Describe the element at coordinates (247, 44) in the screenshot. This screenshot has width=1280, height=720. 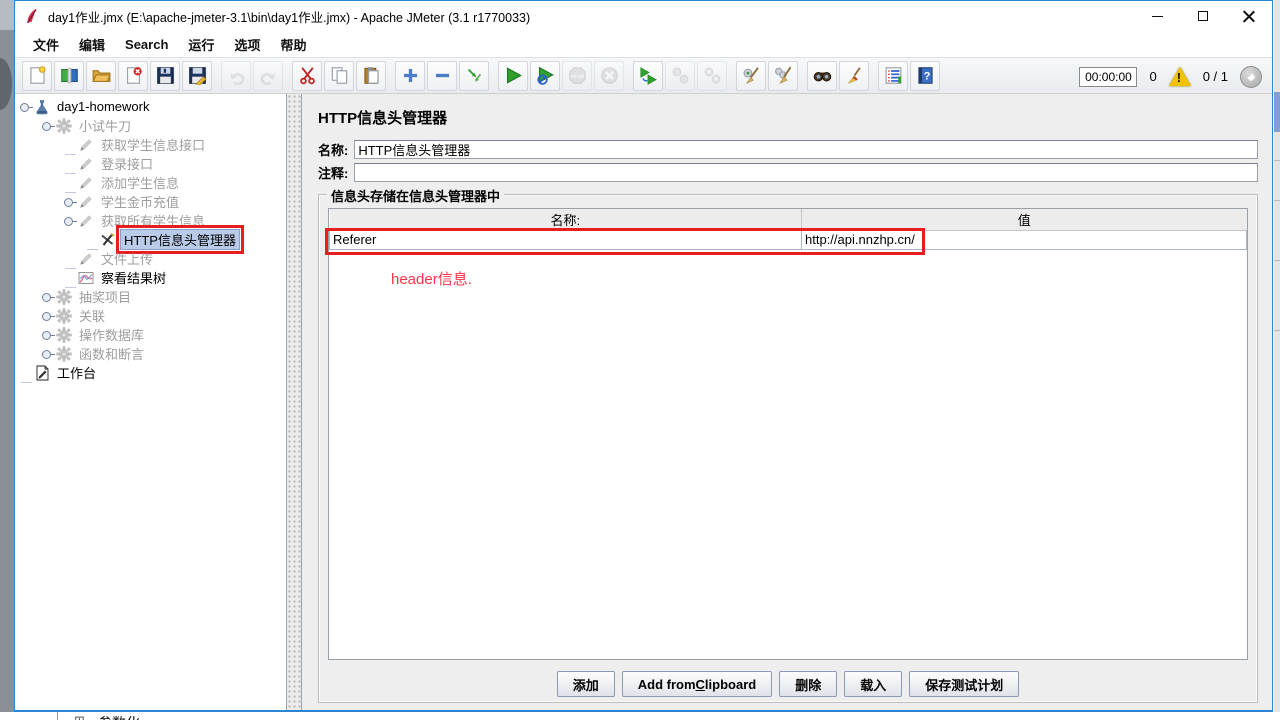
I see `menu-item-options: 选项` at that location.